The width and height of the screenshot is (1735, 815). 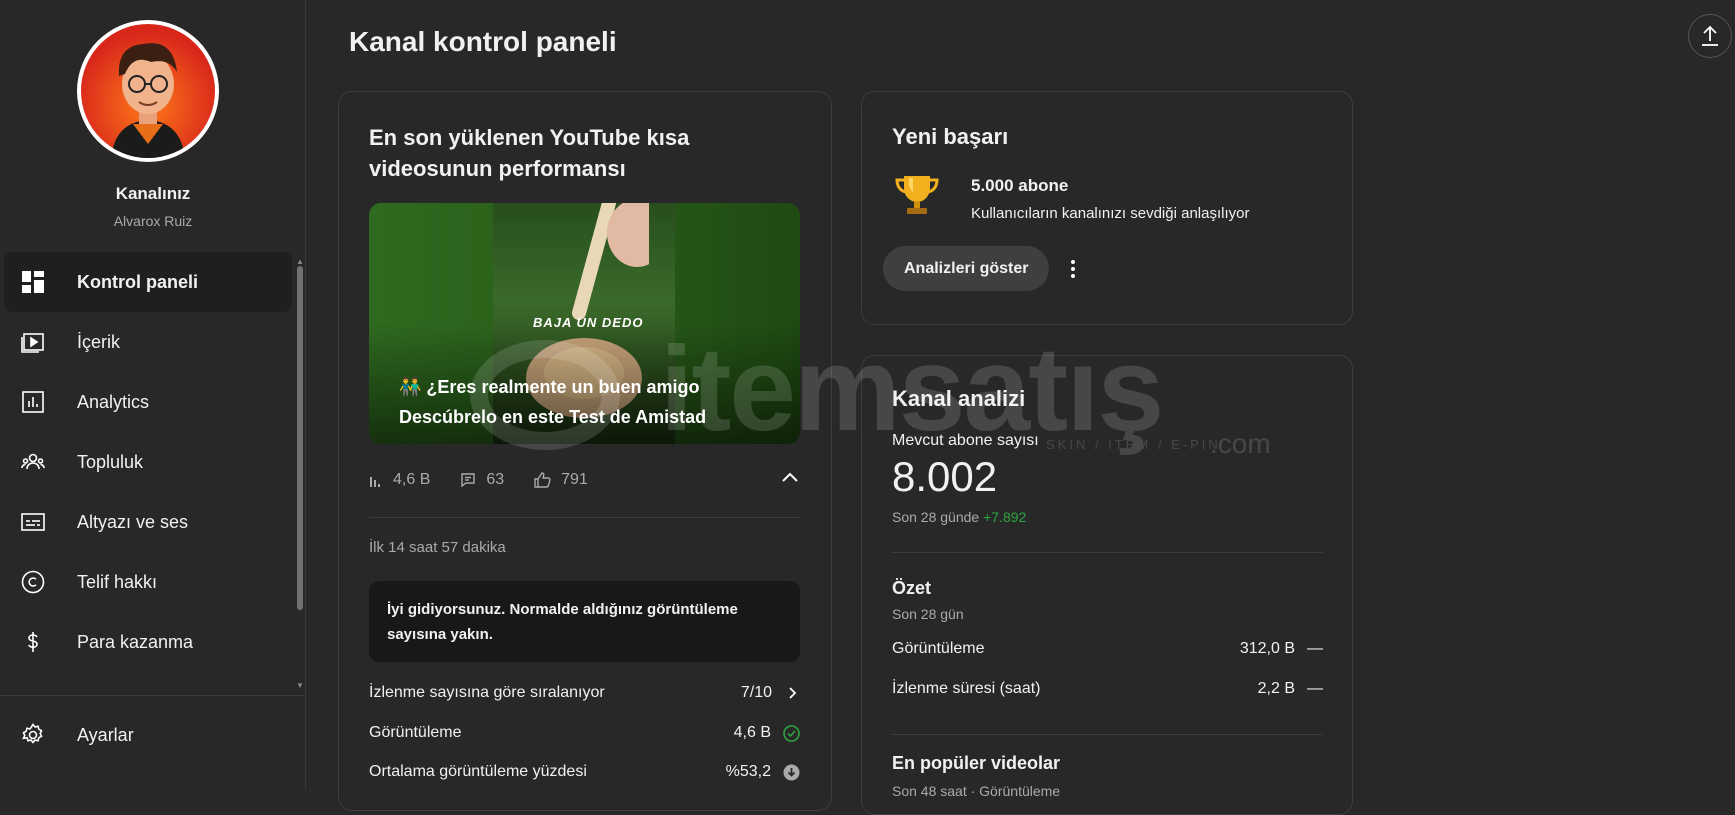 I want to click on chevron-up-icon, so click(x=790, y=477).